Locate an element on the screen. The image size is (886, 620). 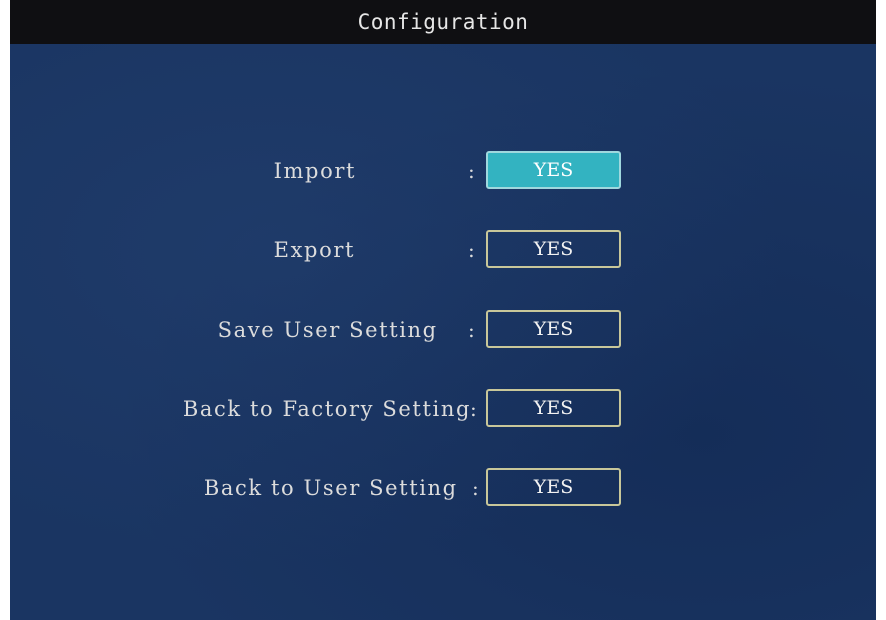
export-label: Export is located at coordinates (314, 250).